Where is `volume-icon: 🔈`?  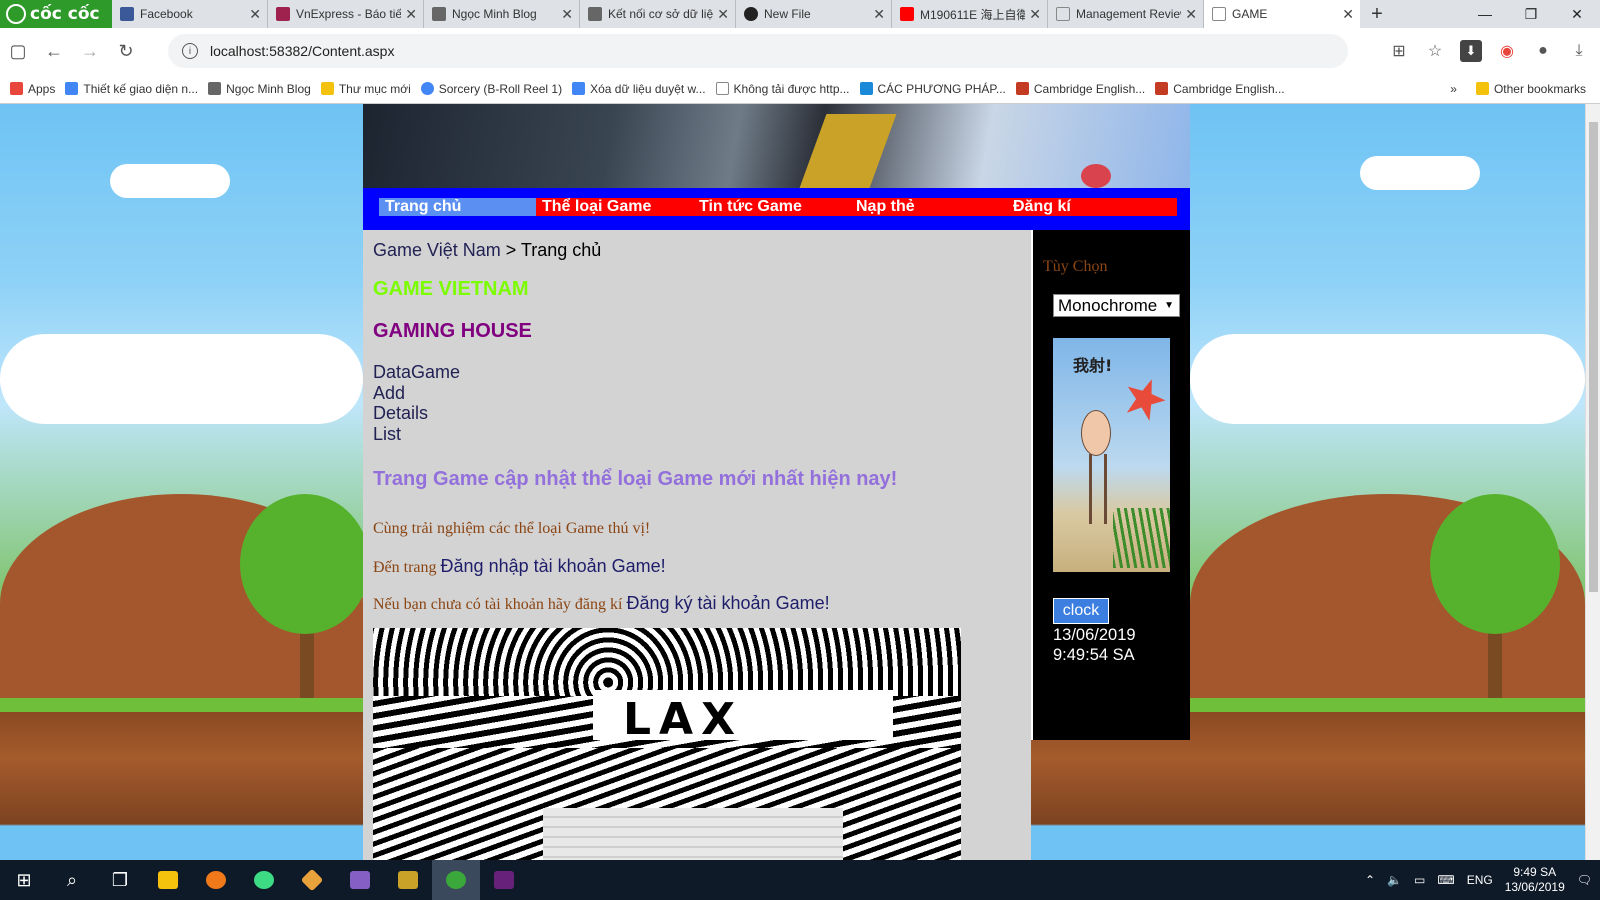
volume-icon: 🔈 is located at coordinates (1394, 880).